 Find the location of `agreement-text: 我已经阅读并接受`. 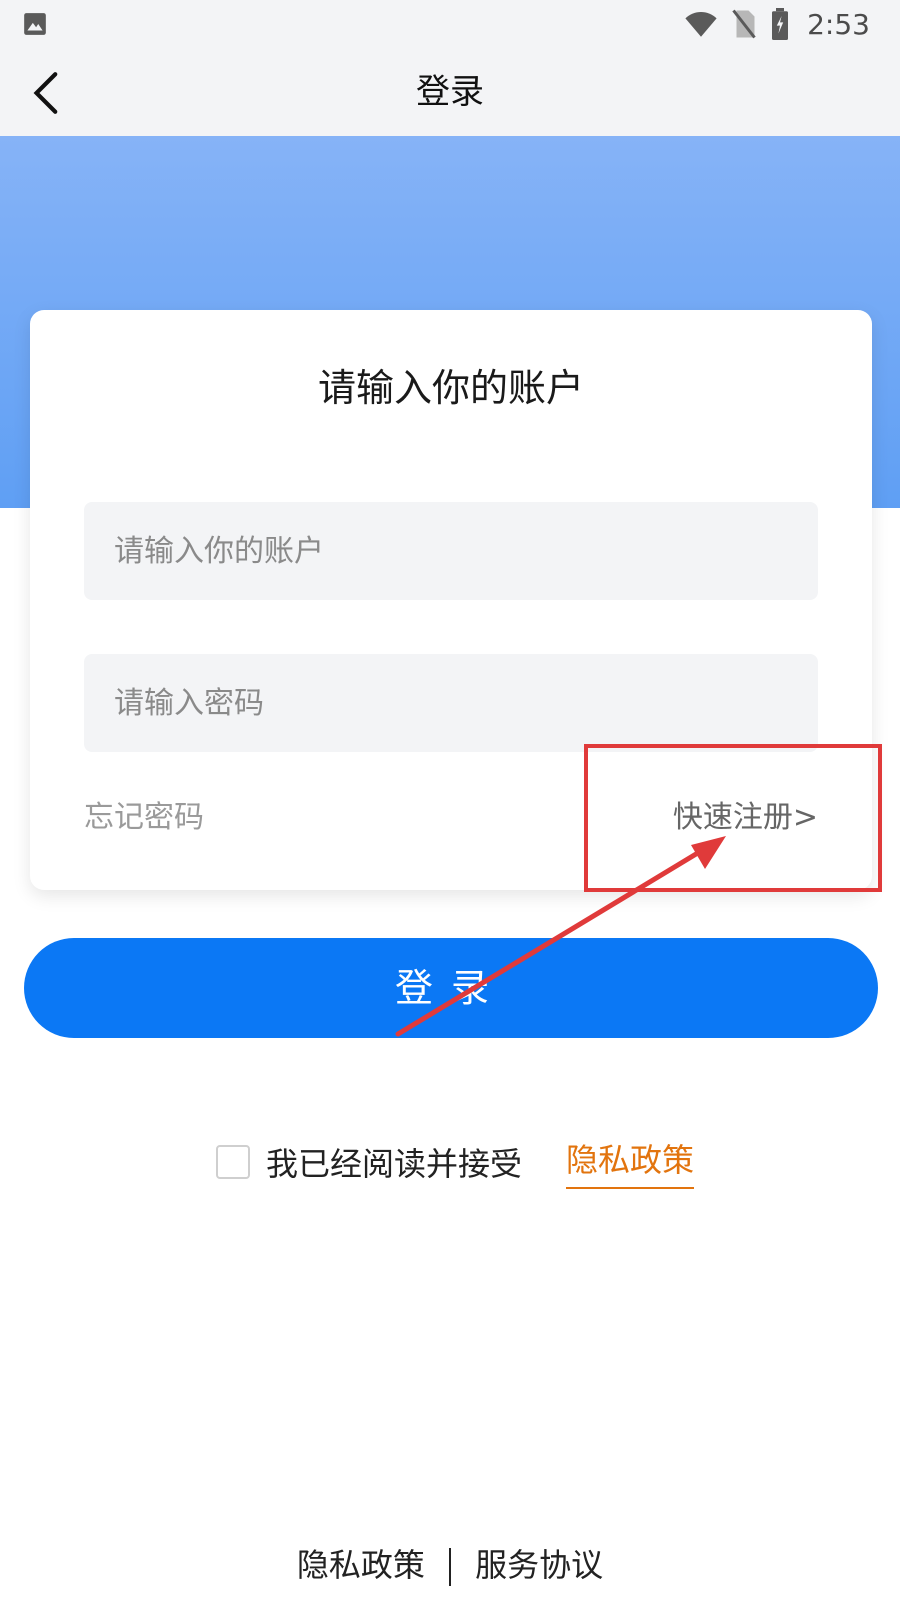

agreement-text: 我已经阅读并接受 is located at coordinates (394, 1164).